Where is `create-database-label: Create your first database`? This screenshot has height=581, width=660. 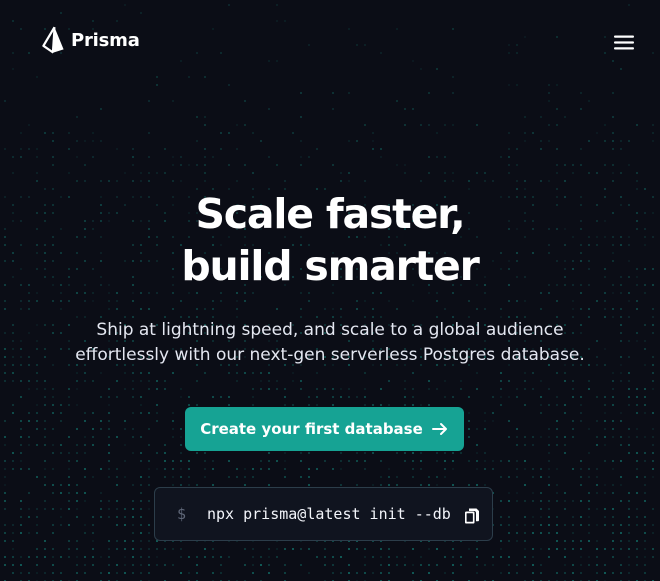
create-database-label: Create your first database is located at coordinates (311, 429).